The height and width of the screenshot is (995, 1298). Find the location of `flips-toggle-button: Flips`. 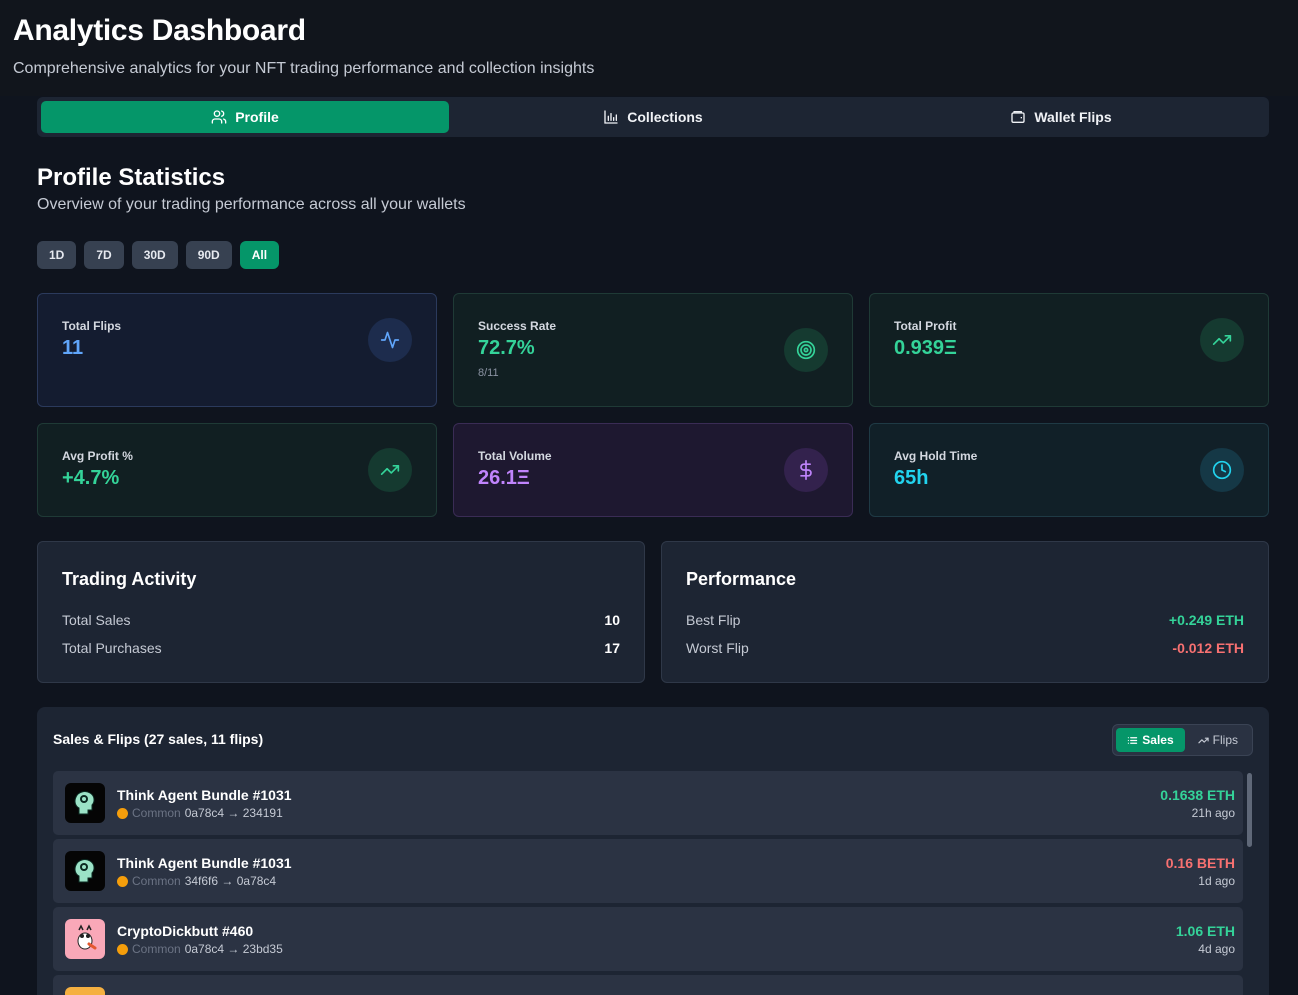

flips-toggle-button: Flips is located at coordinates (1218, 740).